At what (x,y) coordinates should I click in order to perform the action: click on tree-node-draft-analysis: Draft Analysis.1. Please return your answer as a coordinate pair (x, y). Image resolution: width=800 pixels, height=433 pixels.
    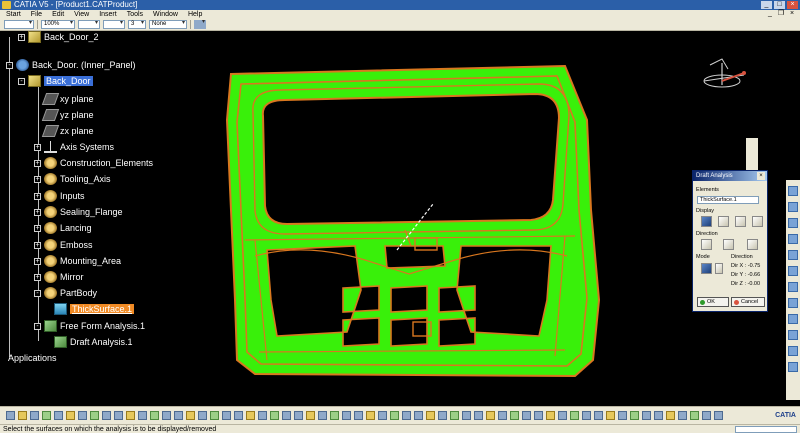
    Looking at the image, I should click on (93, 342).